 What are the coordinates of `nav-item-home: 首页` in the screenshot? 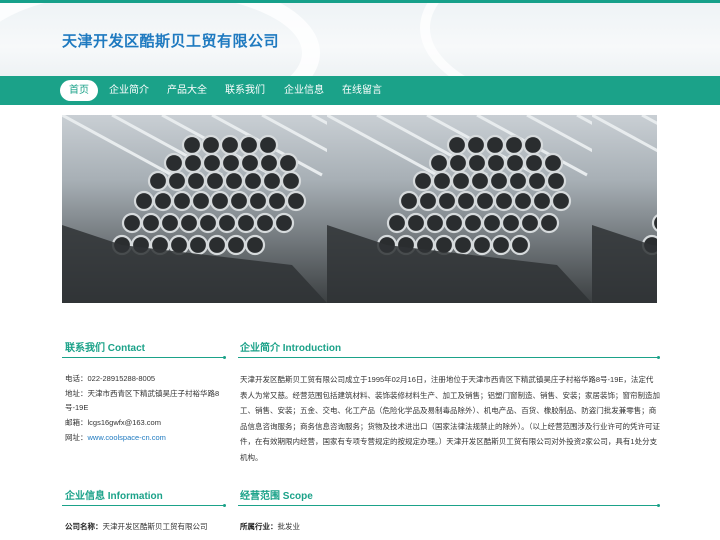 It's located at (79, 90).